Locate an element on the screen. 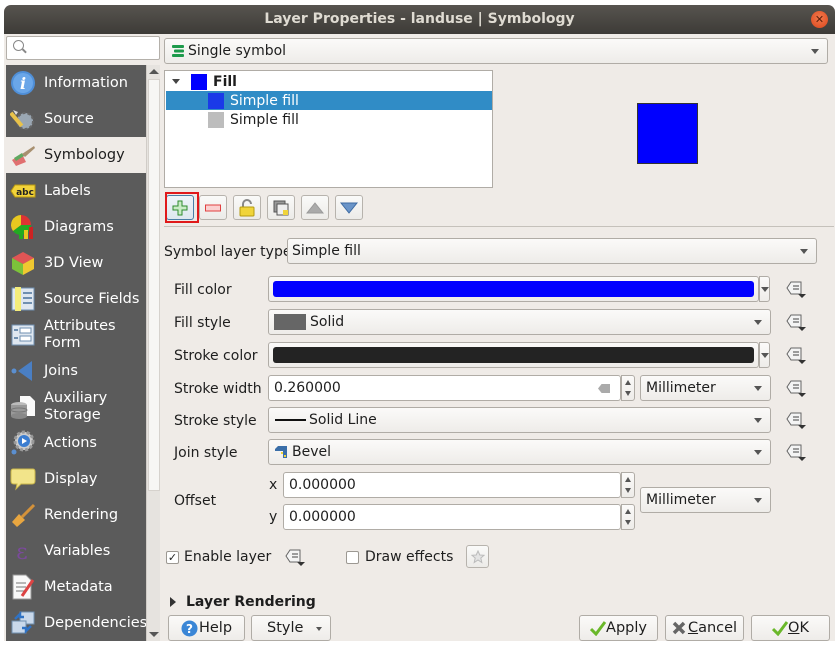 Image resolution: width=839 pixels, height=649 pixels. title-bar: Layer Properties - landuse | Symbology ✕ is located at coordinates (419, 19).